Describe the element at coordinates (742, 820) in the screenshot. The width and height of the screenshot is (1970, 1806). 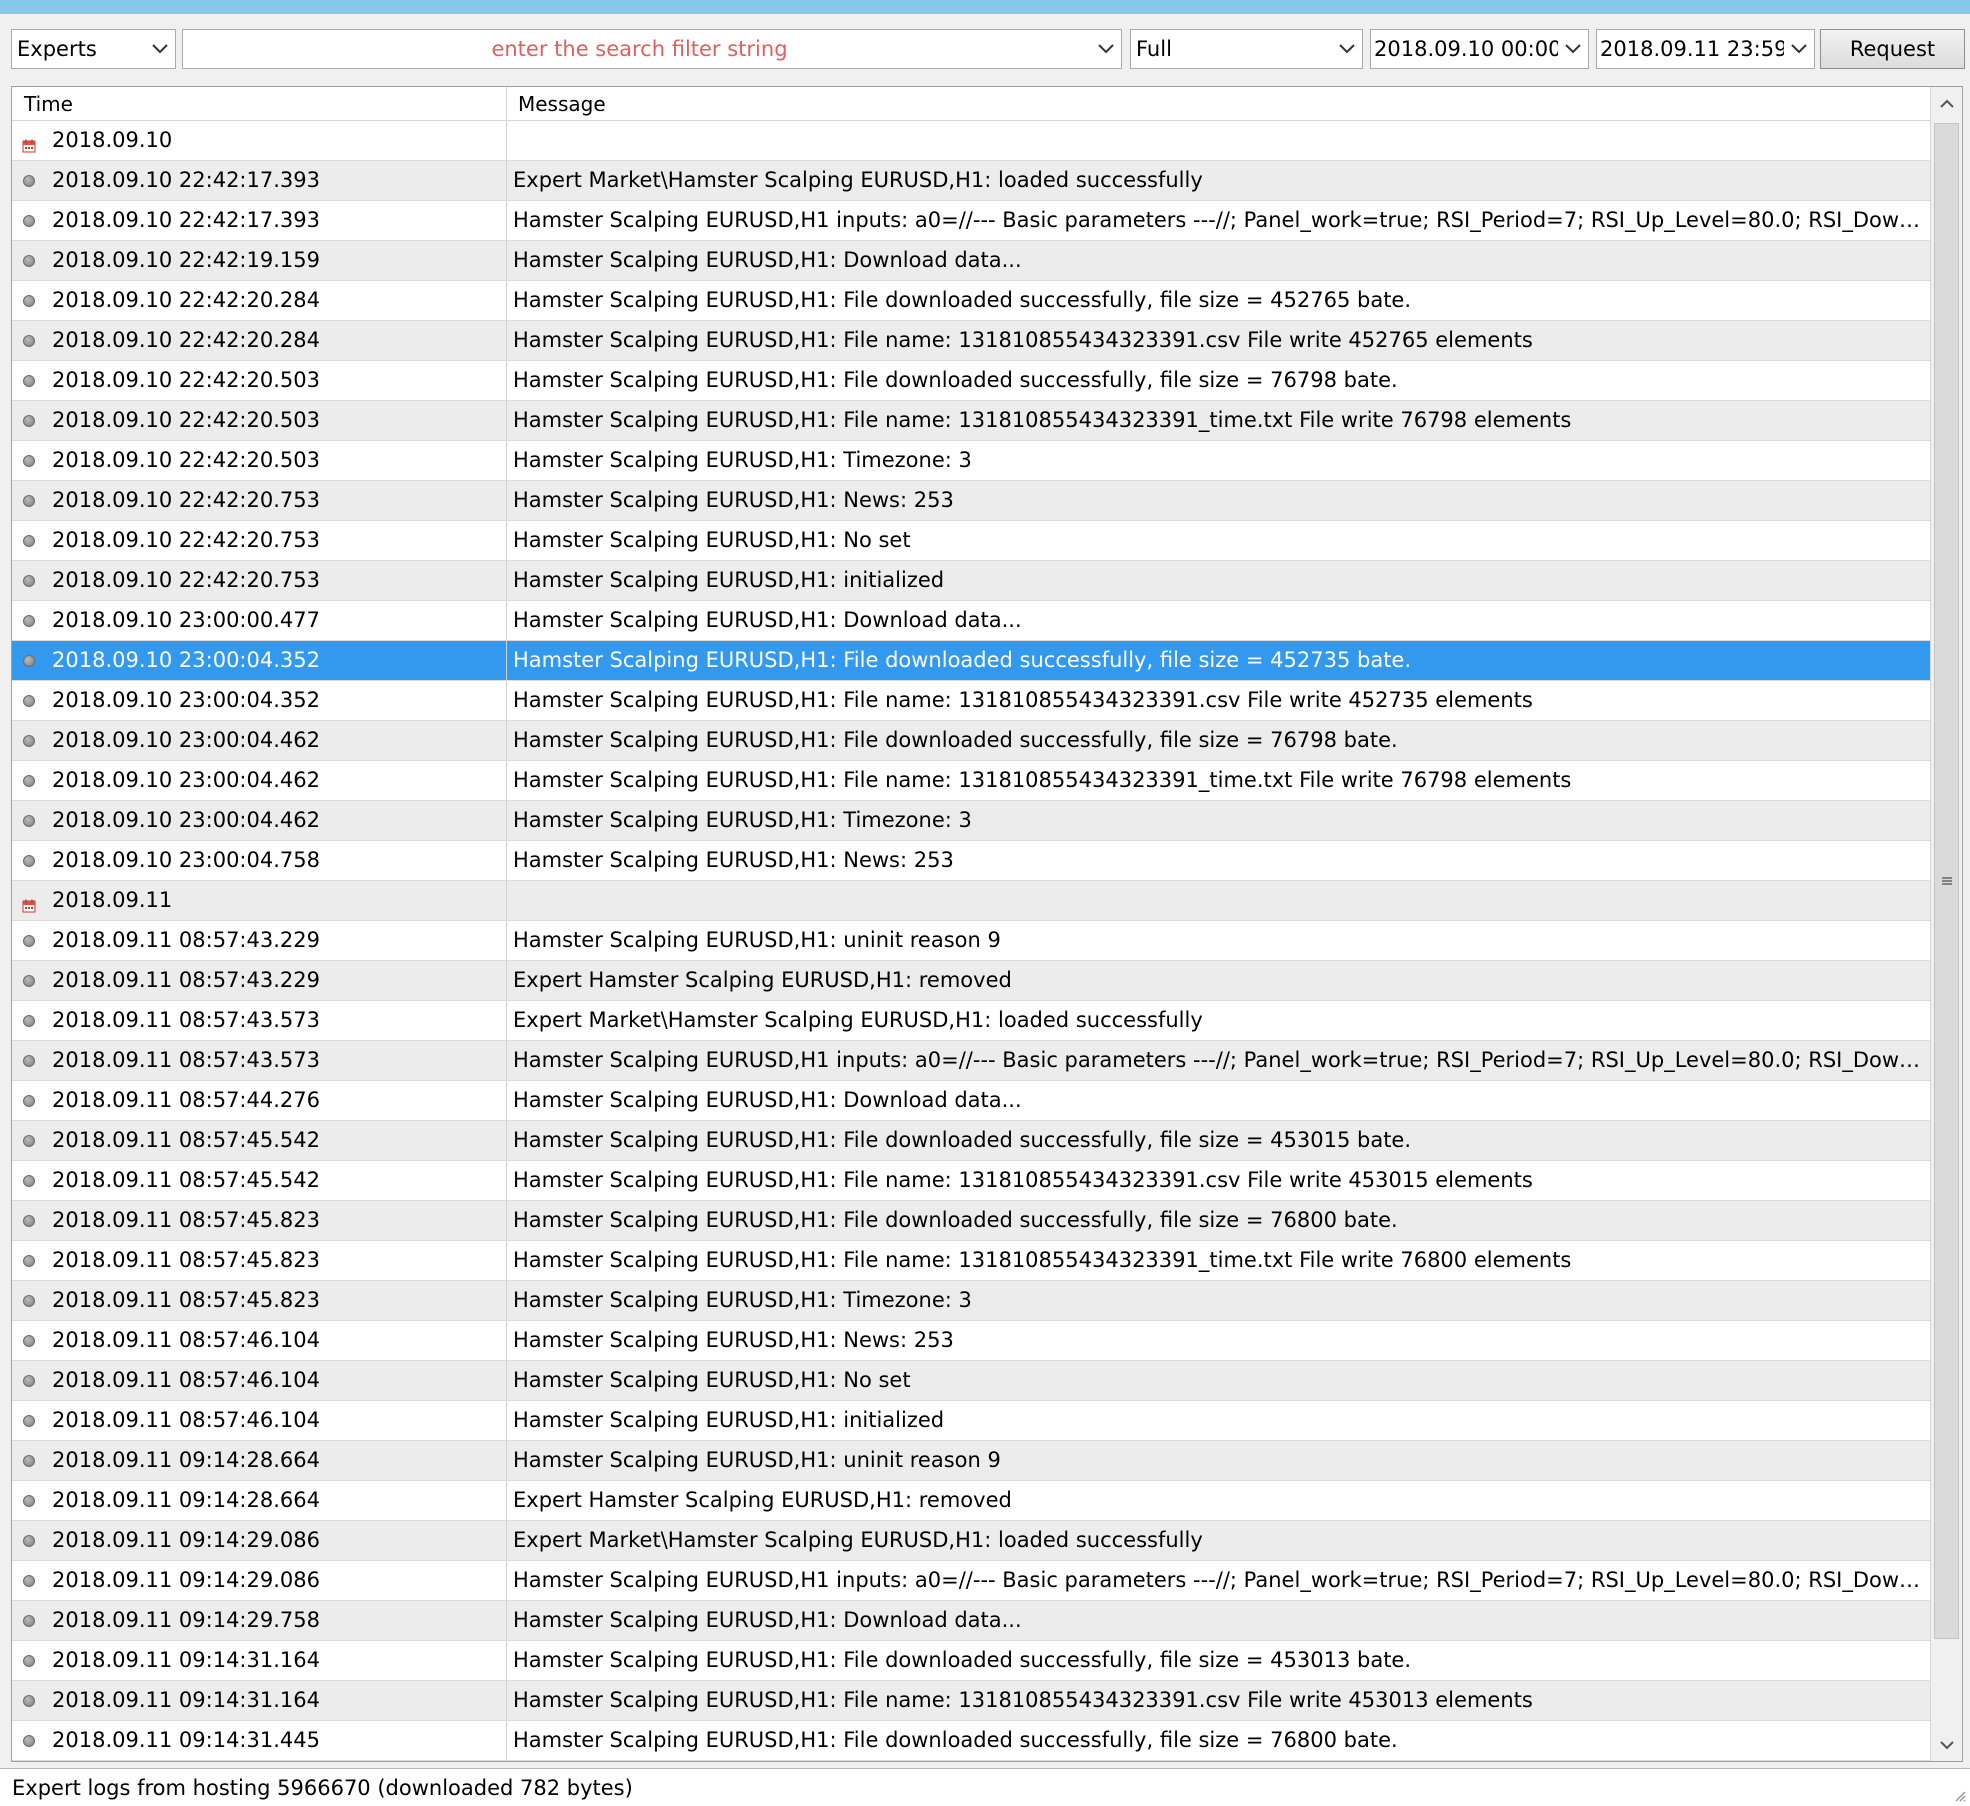
I see `cell-message: Hamster Scalping EURUSD,H1: Timezone: 3` at that location.